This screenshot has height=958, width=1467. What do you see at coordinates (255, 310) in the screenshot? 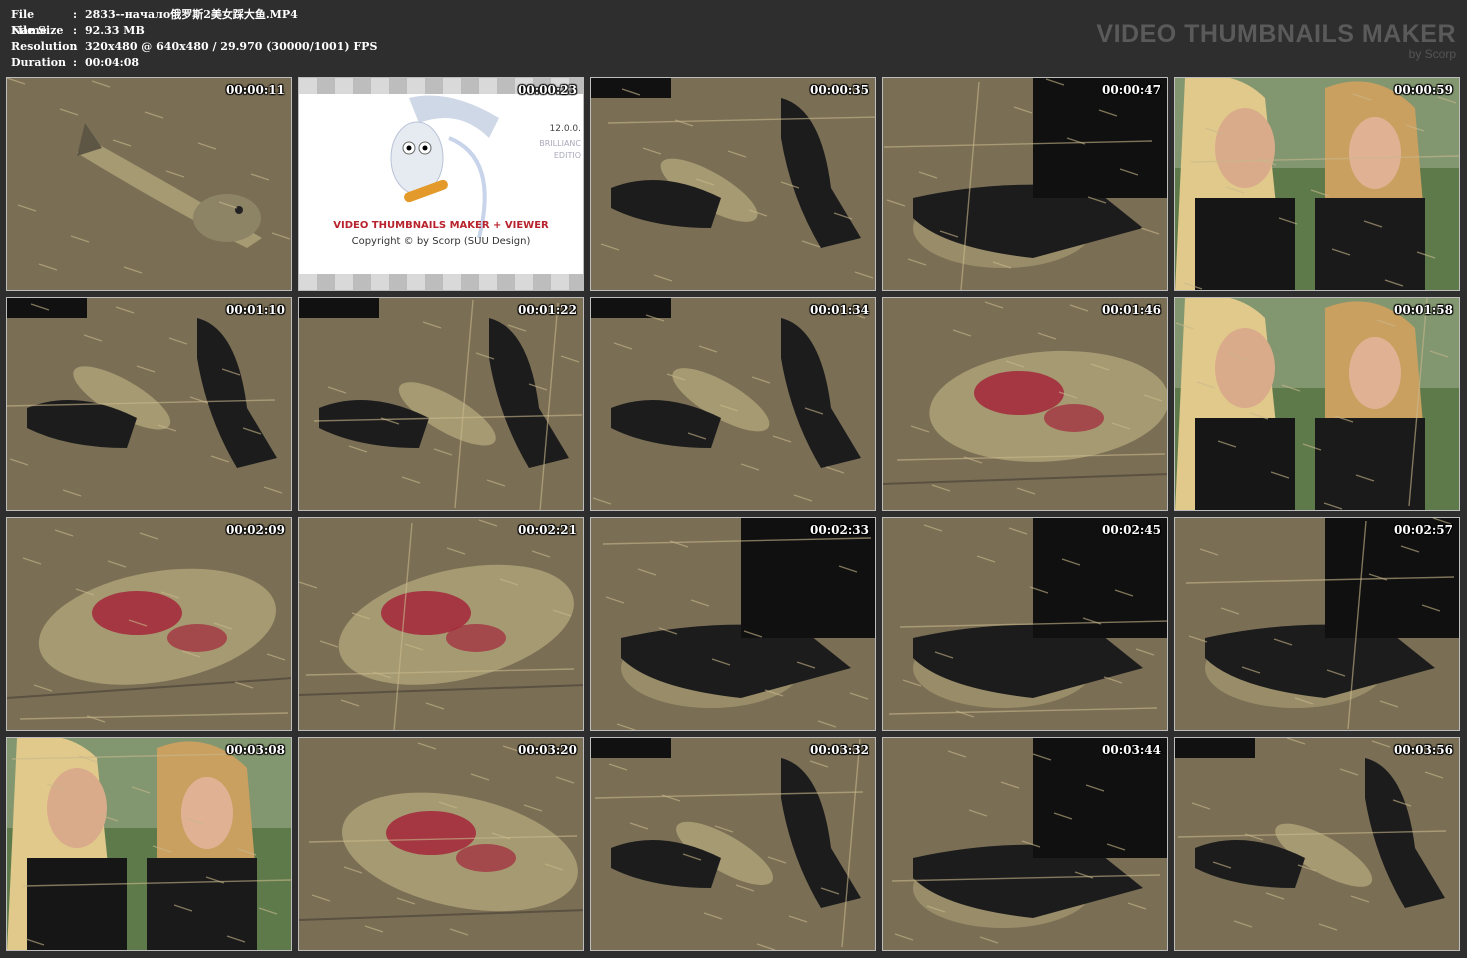
I see `timestamp-label: 00:01:10` at bounding box center [255, 310].